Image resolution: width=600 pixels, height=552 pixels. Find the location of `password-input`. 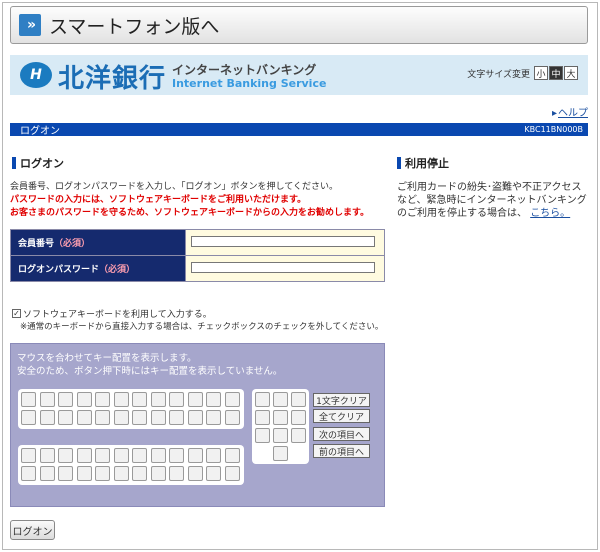

password-input is located at coordinates (283, 267).